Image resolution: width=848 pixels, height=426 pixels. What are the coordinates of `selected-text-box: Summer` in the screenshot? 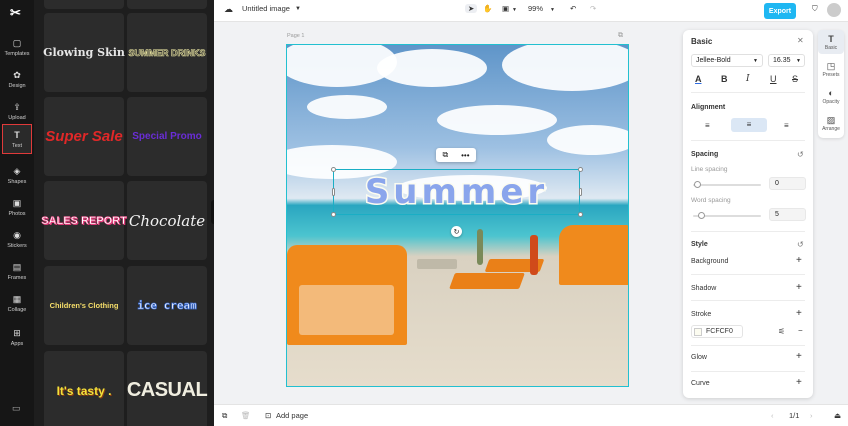 It's located at (456, 192).